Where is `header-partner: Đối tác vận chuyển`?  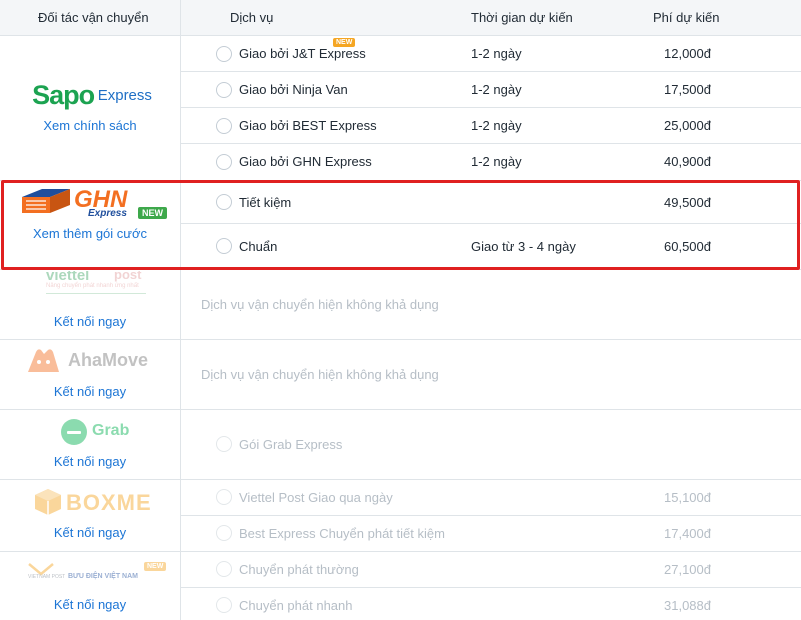
header-partner: Đối tác vận chuyển is located at coordinates (93, 17).